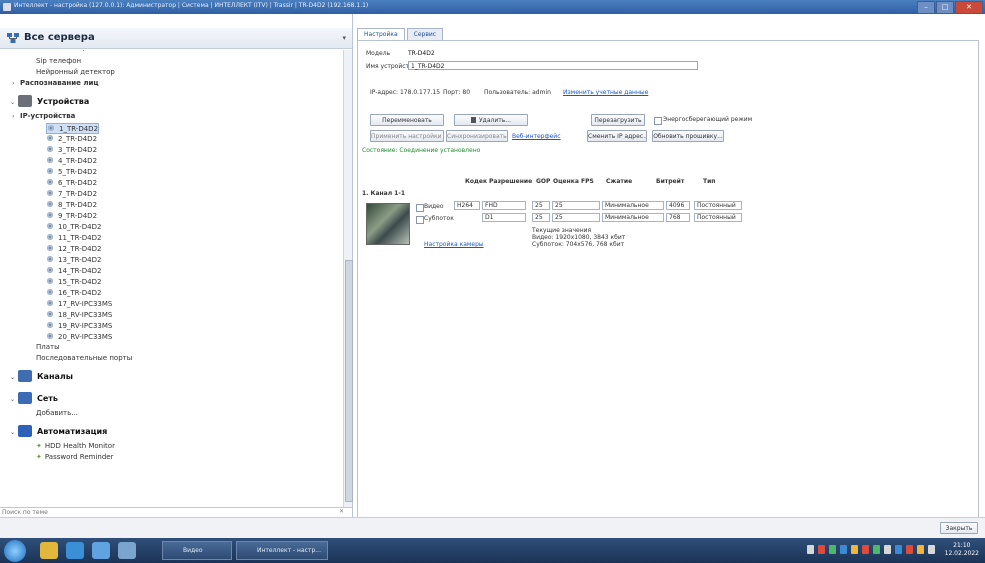 This screenshot has width=985, height=563. I want to click on tree-category: ⌄ Устройства, so click(49, 101).